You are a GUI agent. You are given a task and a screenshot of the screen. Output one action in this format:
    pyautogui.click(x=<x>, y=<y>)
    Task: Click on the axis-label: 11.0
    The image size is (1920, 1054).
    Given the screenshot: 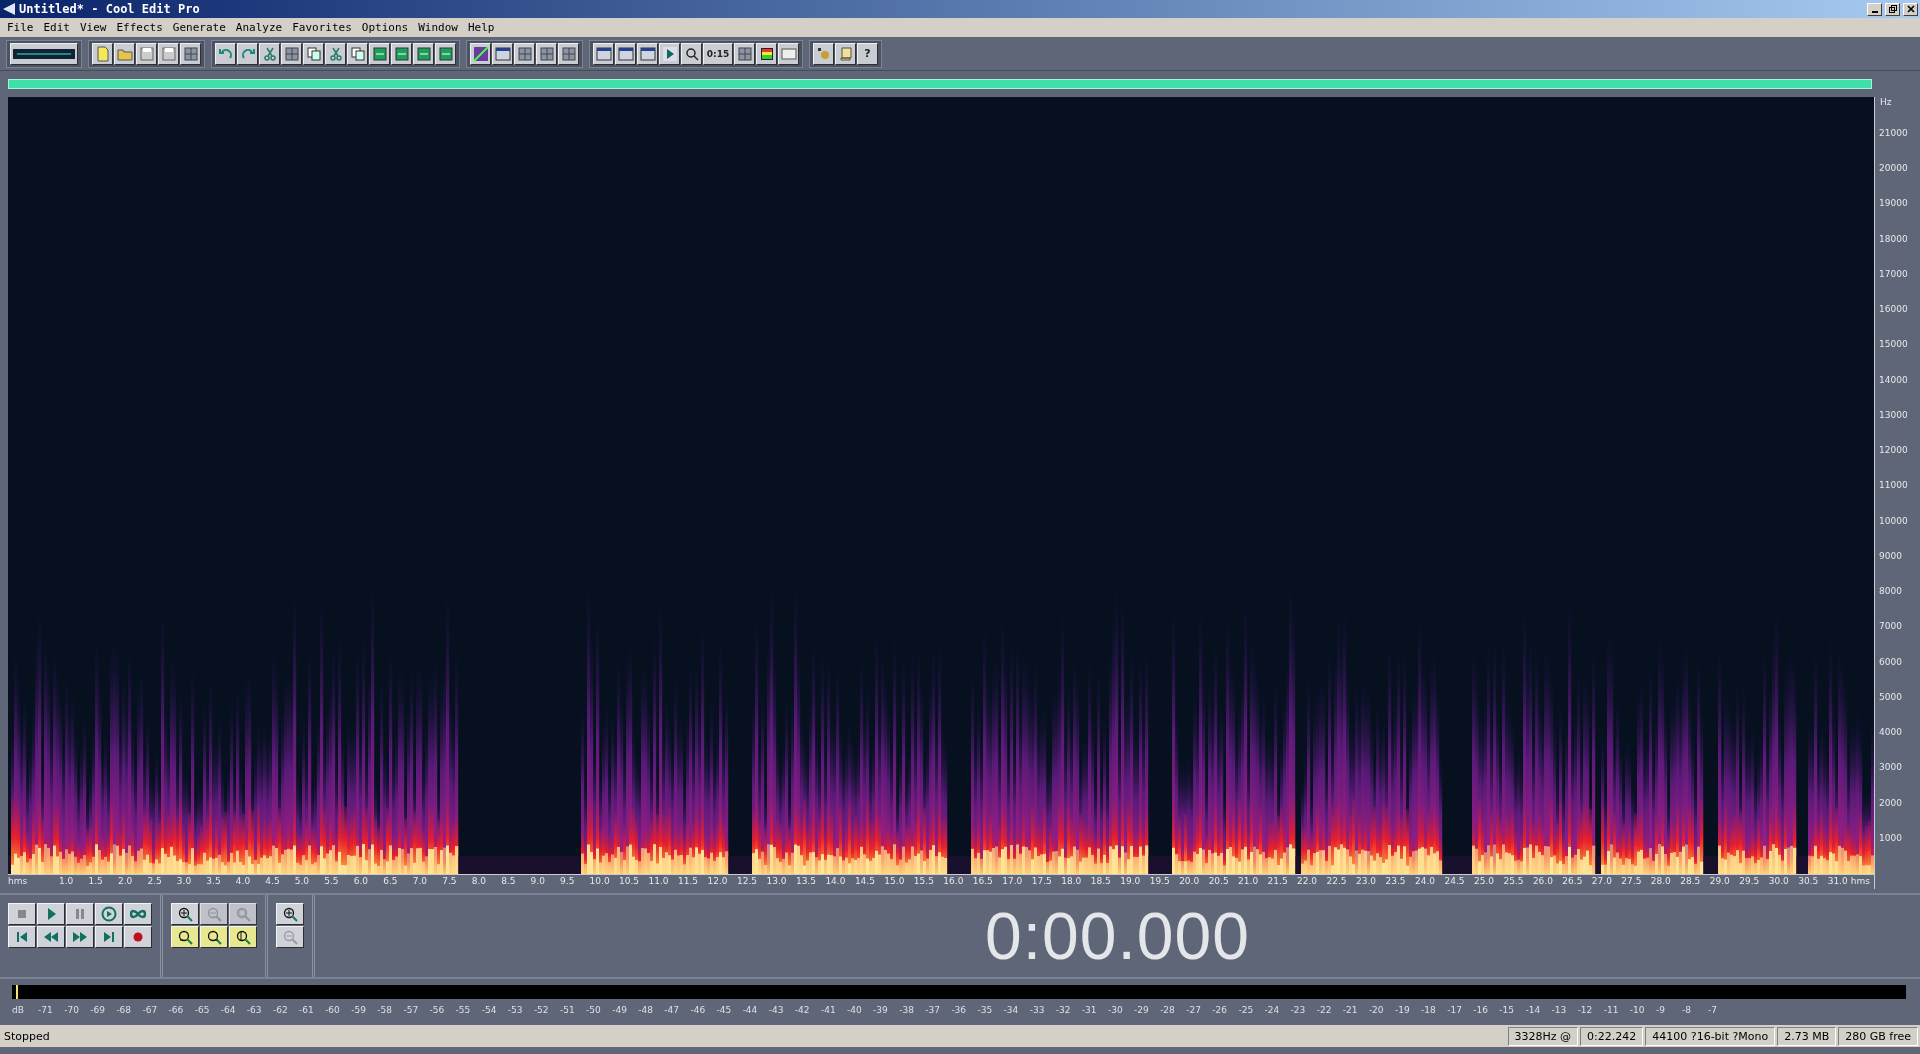 What is the action you would take?
    pyautogui.click(x=658, y=881)
    